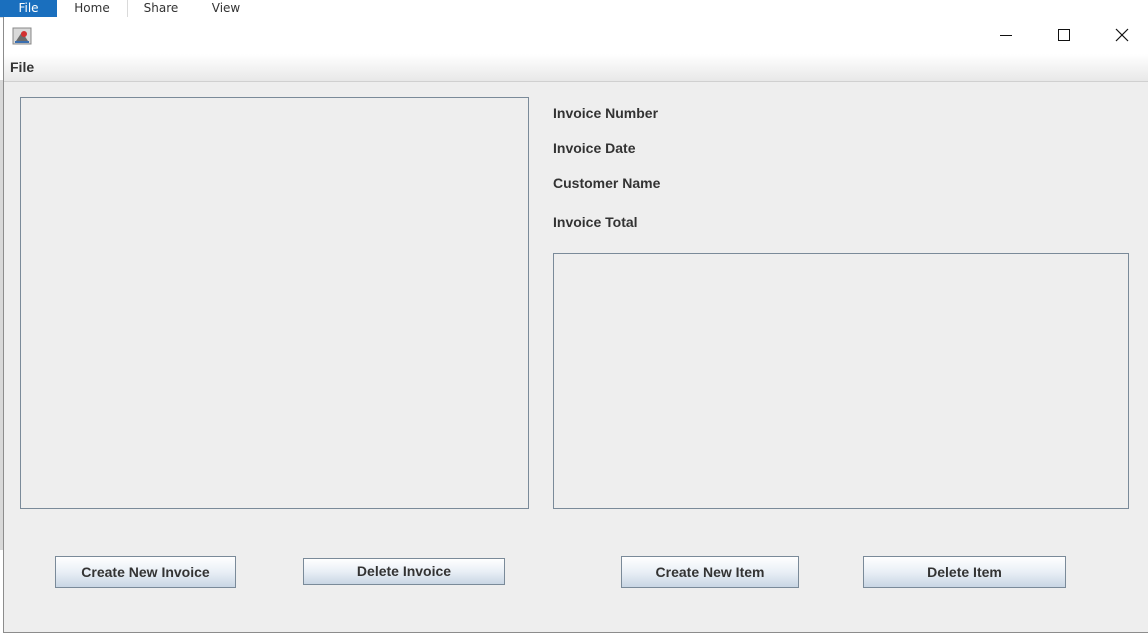 Image resolution: width=1148 pixels, height=637 pixels. Describe the element at coordinates (607, 183) in the screenshot. I see `customer-name-label: Customer Name` at that location.